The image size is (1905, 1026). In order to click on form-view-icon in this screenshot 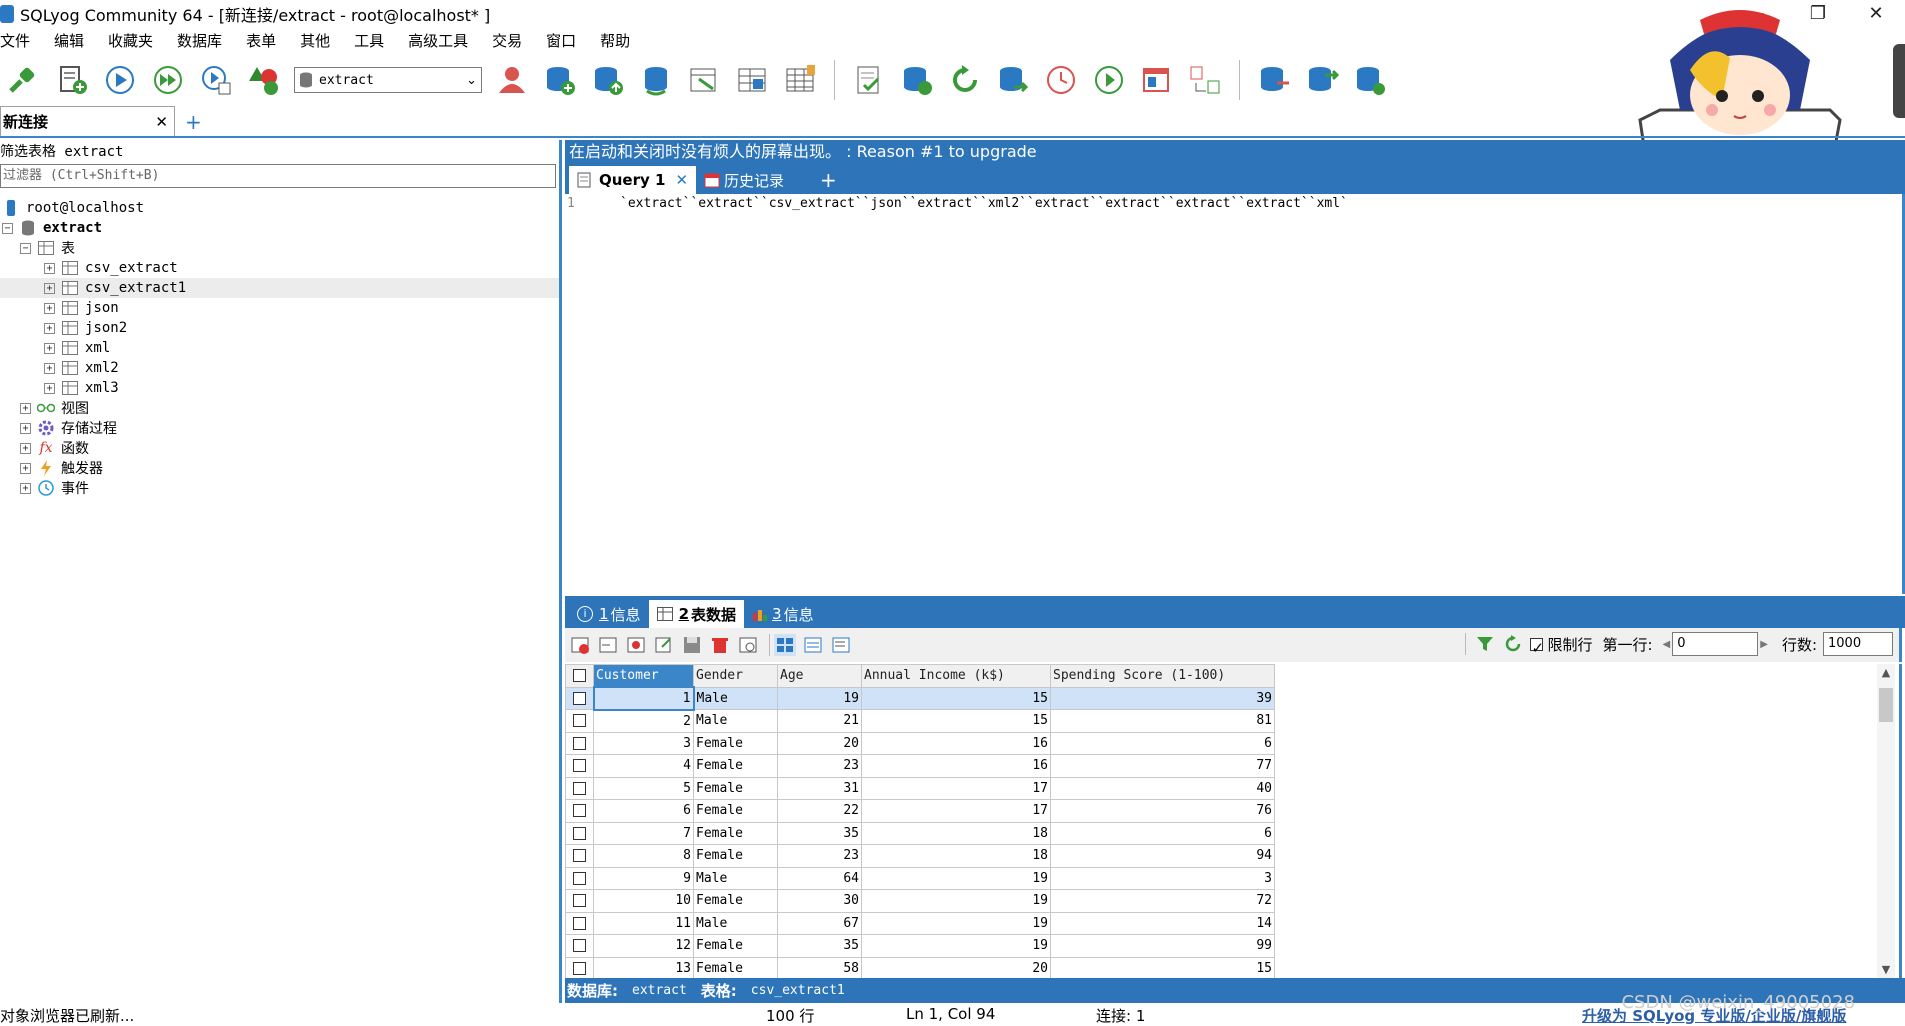, I will do `click(813, 645)`.